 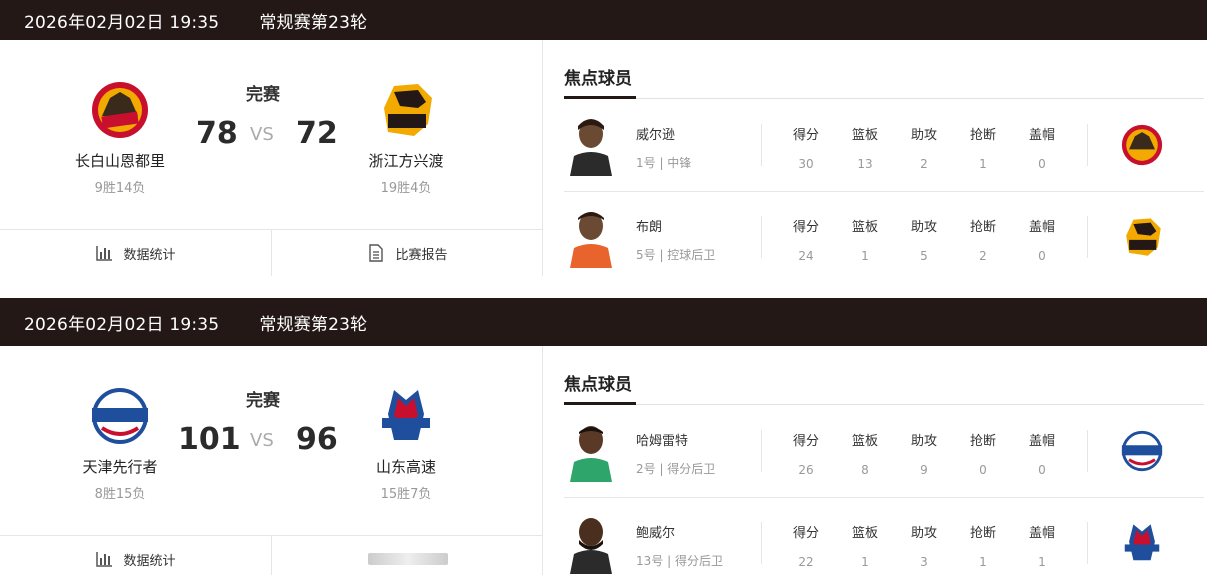 What do you see at coordinates (884, 452) in the screenshot?
I see `player-row: 哈姆雷特 2号 | 得分后卫 得分 26 篮板 8 助攻 9 抢断 0 盖帽 0` at bounding box center [884, 452].